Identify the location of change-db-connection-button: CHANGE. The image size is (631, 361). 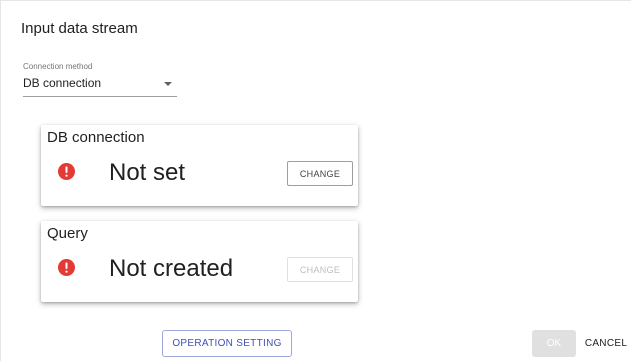
(320, 173).